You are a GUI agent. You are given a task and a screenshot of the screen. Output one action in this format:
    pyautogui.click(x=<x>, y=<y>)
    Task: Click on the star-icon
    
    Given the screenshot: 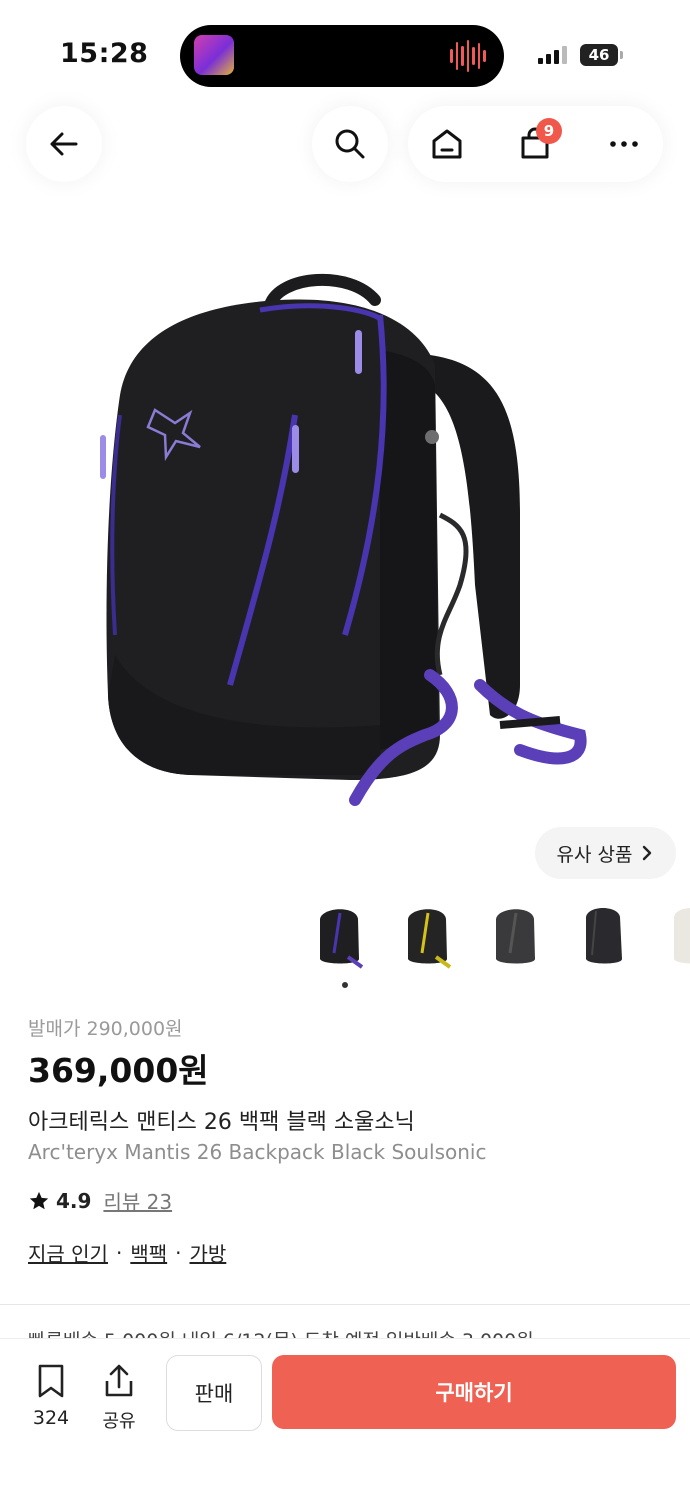 What is the action you would take?
    pyautogui.click(x=39, y=1200)
    